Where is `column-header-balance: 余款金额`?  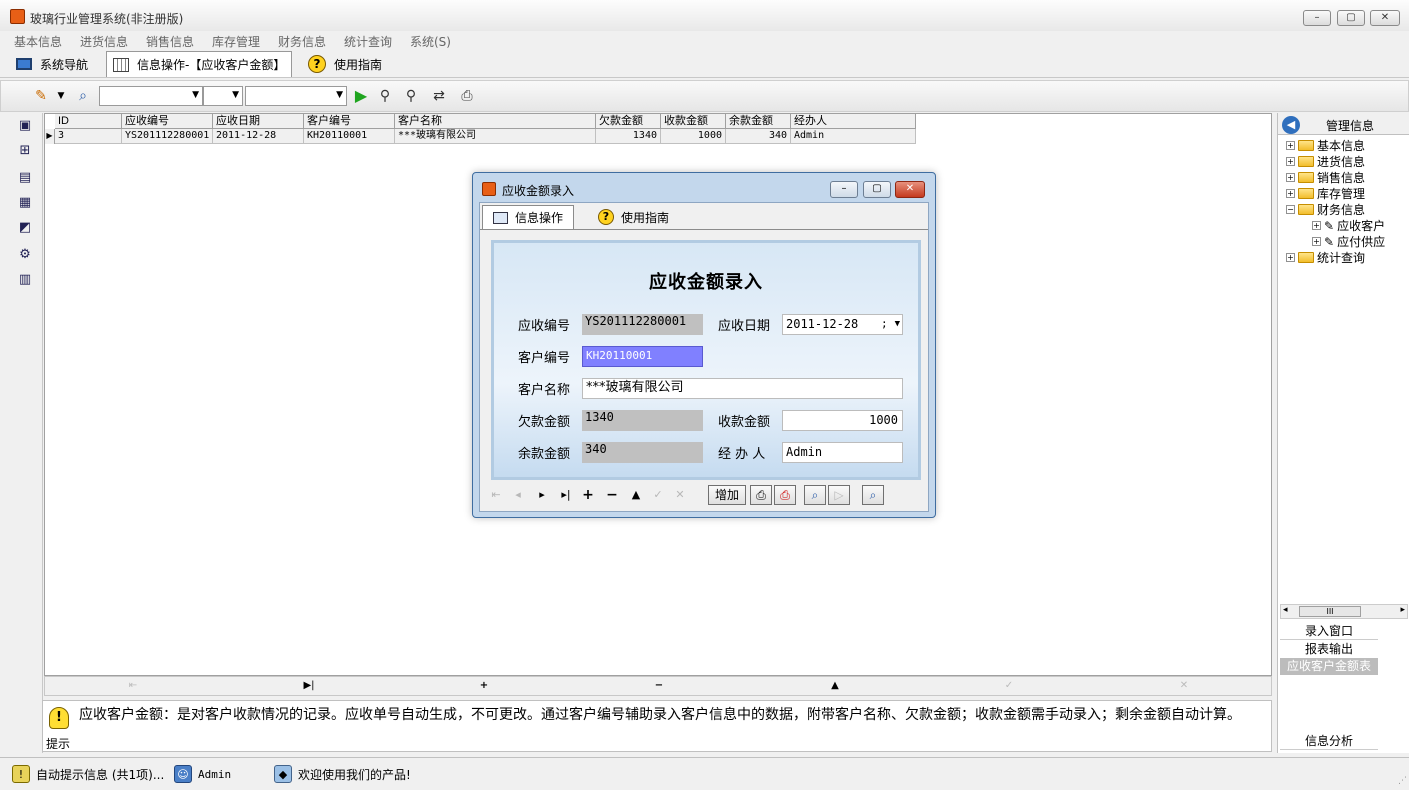 column-header-balance: 余款金额 is located at coordinates (758, 121).